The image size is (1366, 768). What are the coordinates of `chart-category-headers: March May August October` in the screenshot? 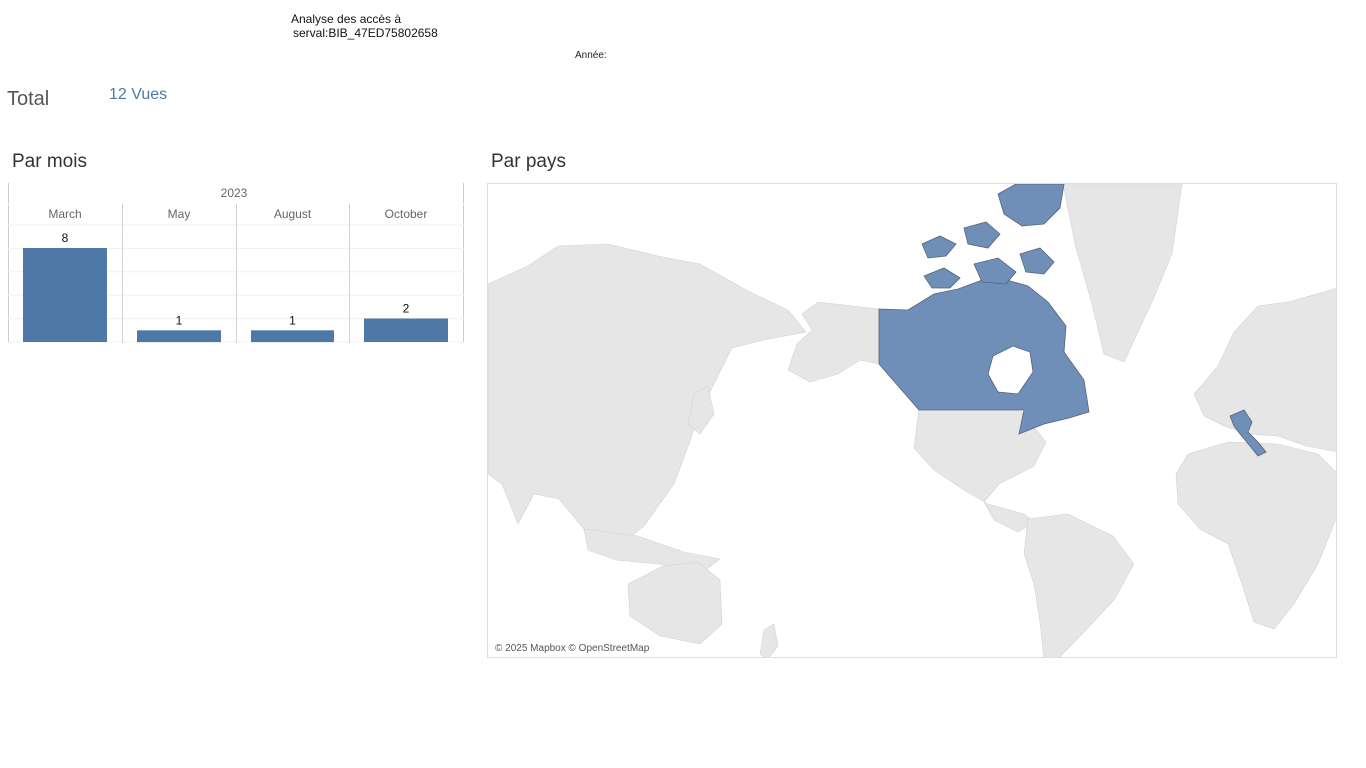 It's located at (237, 214).